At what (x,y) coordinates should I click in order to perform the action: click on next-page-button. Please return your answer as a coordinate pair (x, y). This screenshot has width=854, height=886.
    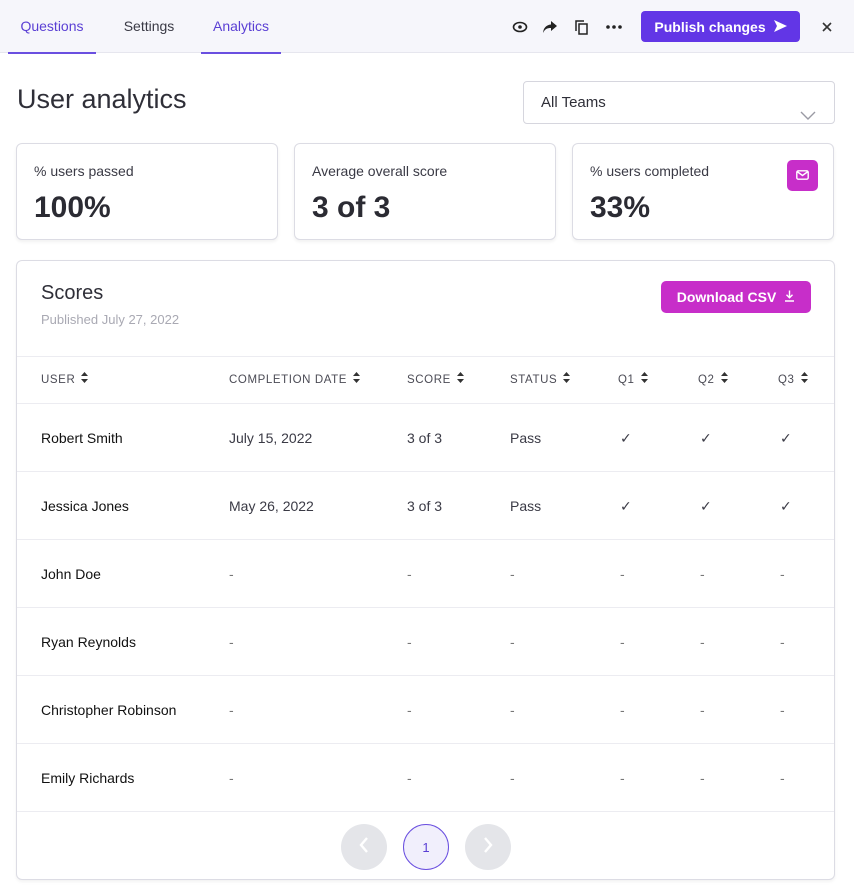
    Looking at the image, I should click on (488, 847).